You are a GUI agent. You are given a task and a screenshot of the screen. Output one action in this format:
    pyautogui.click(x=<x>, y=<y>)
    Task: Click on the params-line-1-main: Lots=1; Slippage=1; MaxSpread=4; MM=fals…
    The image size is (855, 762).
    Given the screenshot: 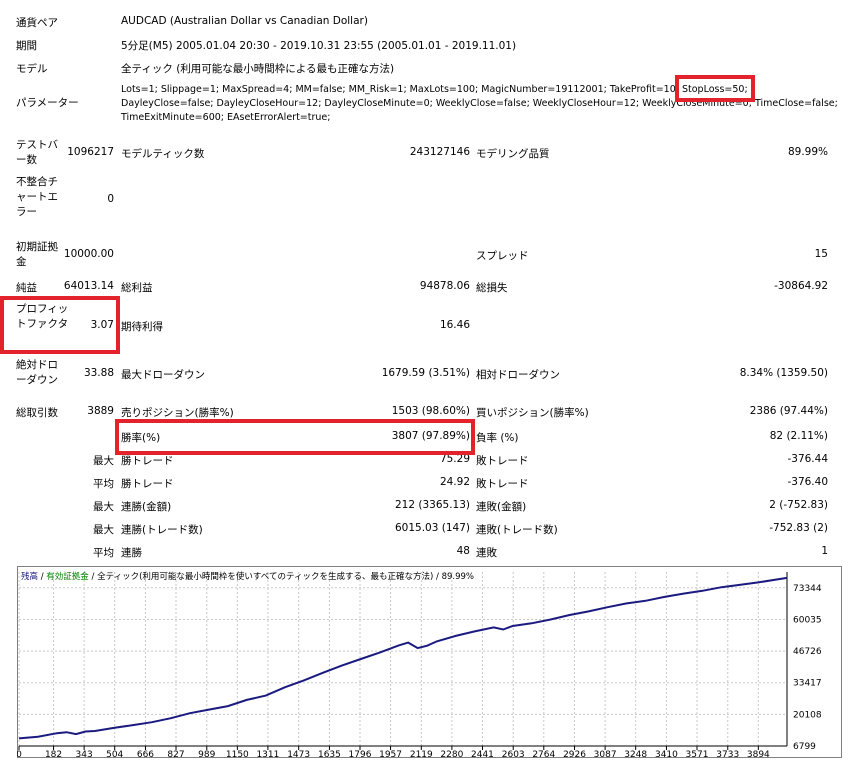 What is the action you would take?
    pyautogui.click(x=400, y=89)
    